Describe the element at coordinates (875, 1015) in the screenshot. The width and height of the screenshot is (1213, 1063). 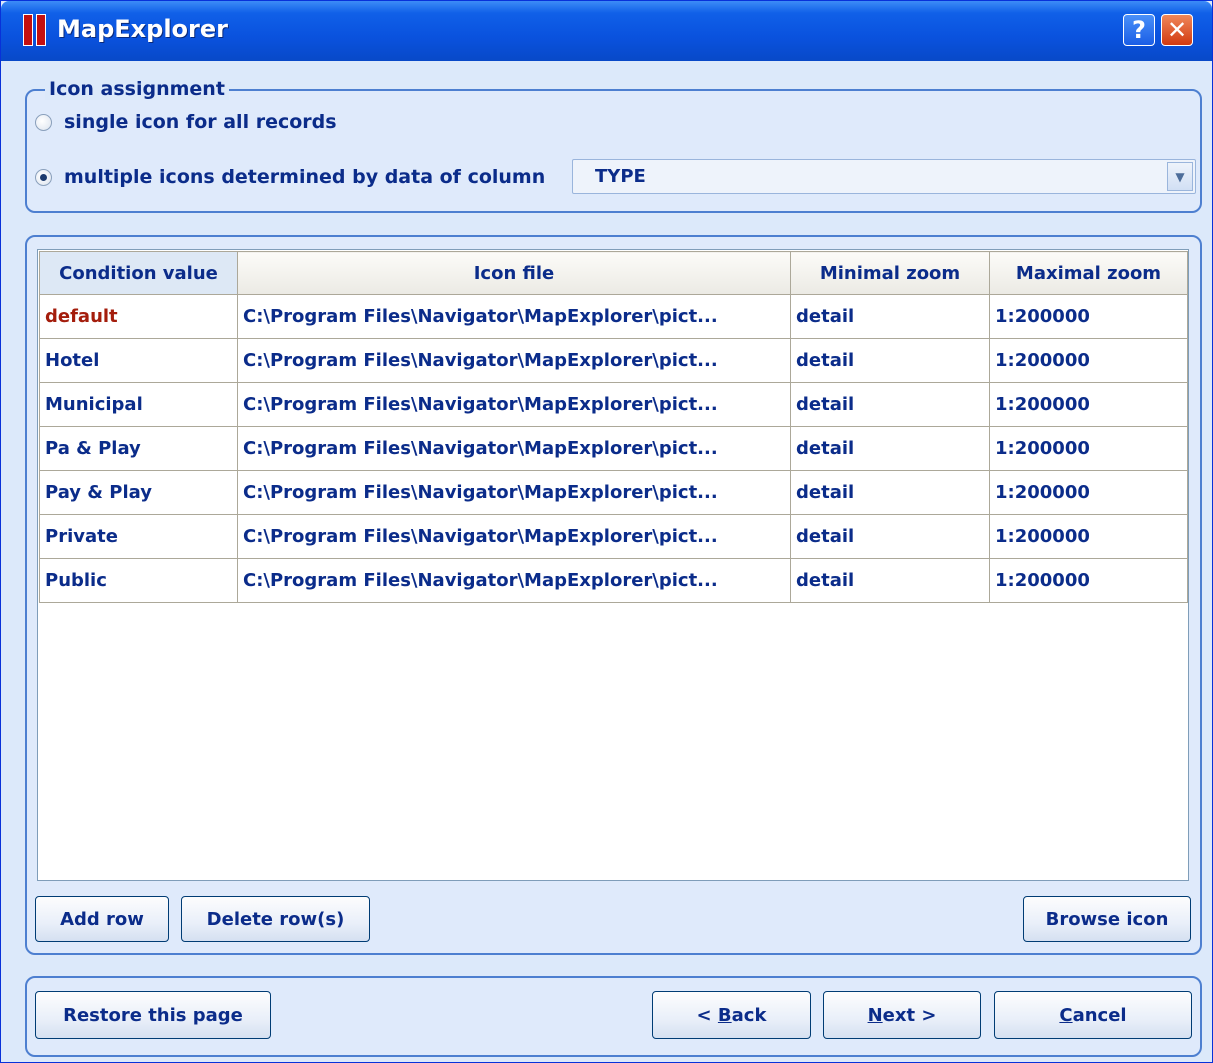
I see `next-mnemonic: N` at that location.